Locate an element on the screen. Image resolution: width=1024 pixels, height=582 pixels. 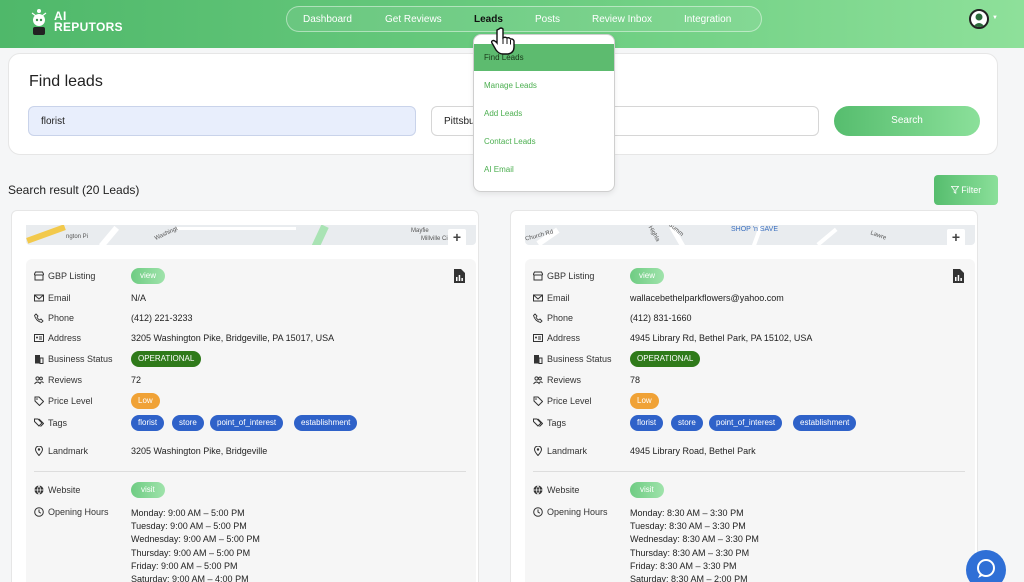
hours-line: Friday: 9:00 AM – 5:00 PM is located at coordinates (184, 565).